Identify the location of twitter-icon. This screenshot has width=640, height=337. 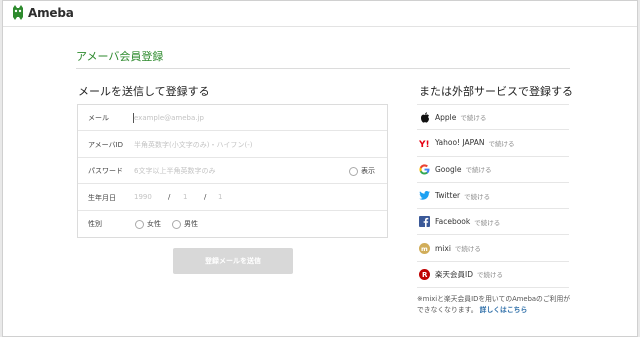
(424, 195).